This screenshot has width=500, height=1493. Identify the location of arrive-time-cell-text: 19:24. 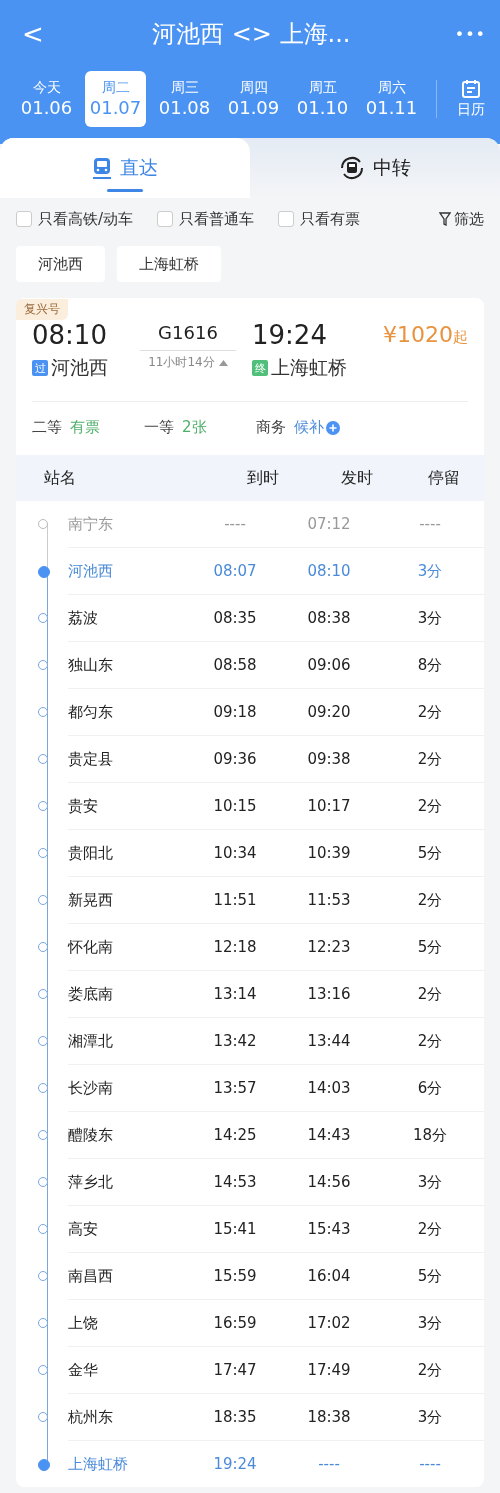
(235, 1464).